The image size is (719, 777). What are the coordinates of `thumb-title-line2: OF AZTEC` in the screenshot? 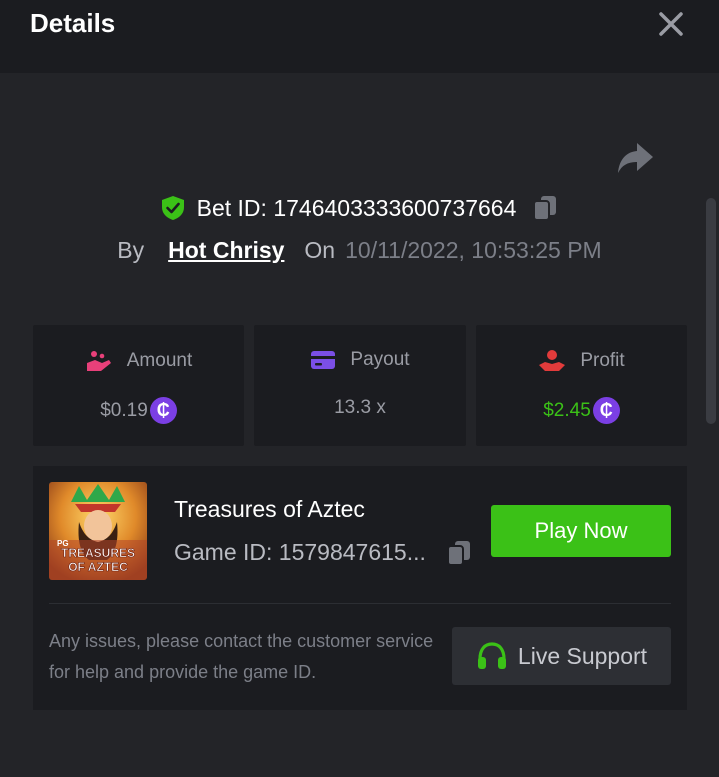 It's located at (98, 567).